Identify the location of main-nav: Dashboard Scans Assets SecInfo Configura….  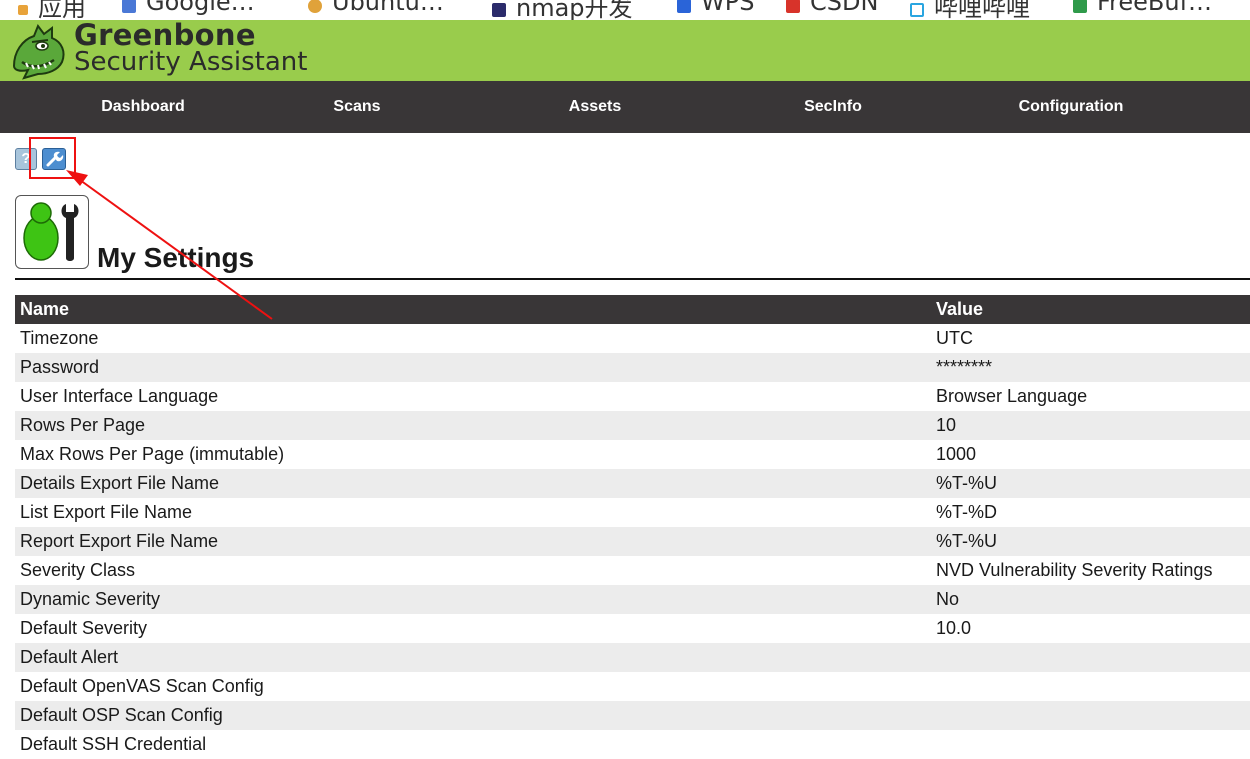
(625, 107).